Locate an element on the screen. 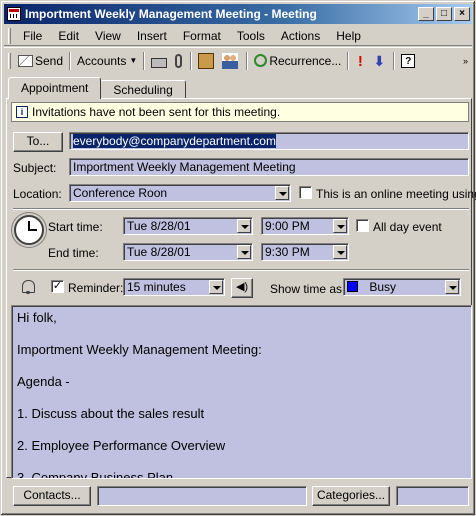 The image size is (476, 516). clock-icon is located at coordinates (29, 230).